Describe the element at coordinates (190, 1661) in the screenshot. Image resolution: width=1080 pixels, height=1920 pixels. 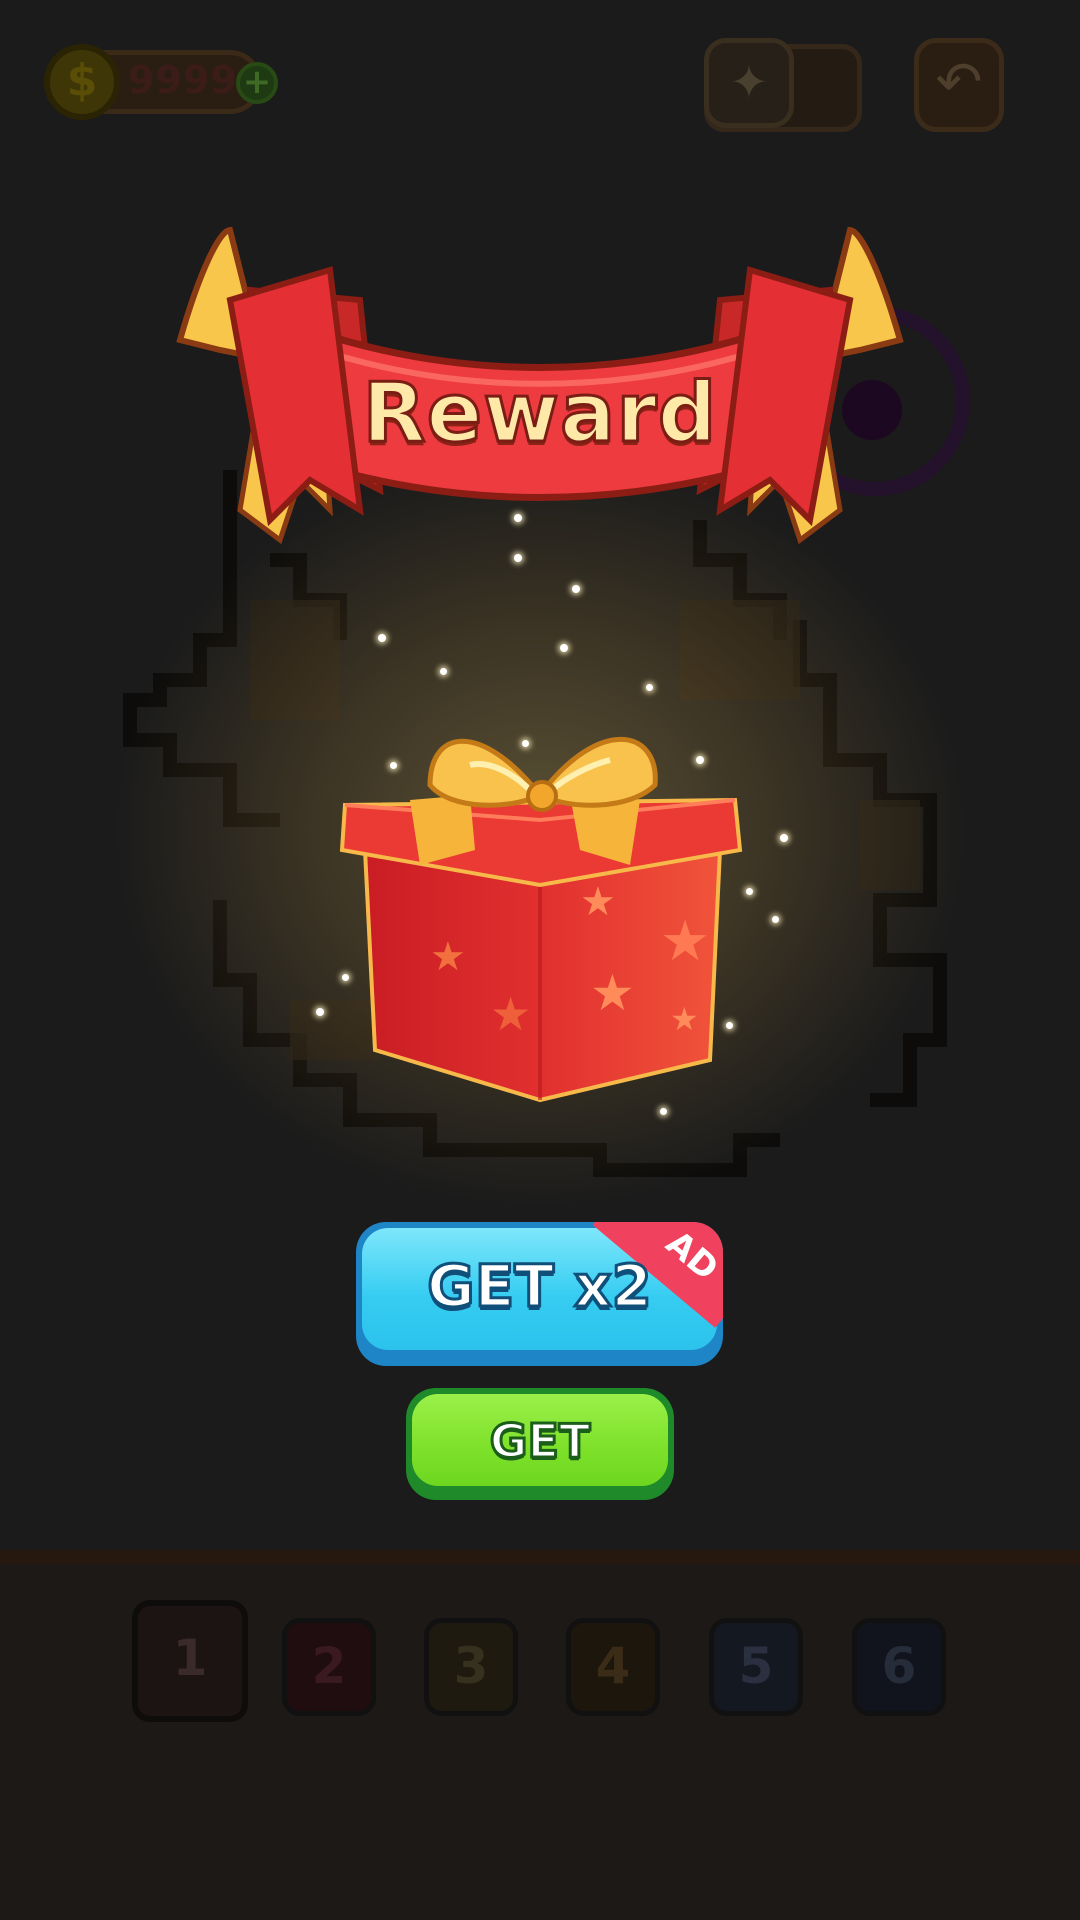
I see `palette-tab-1: 1` at that location.